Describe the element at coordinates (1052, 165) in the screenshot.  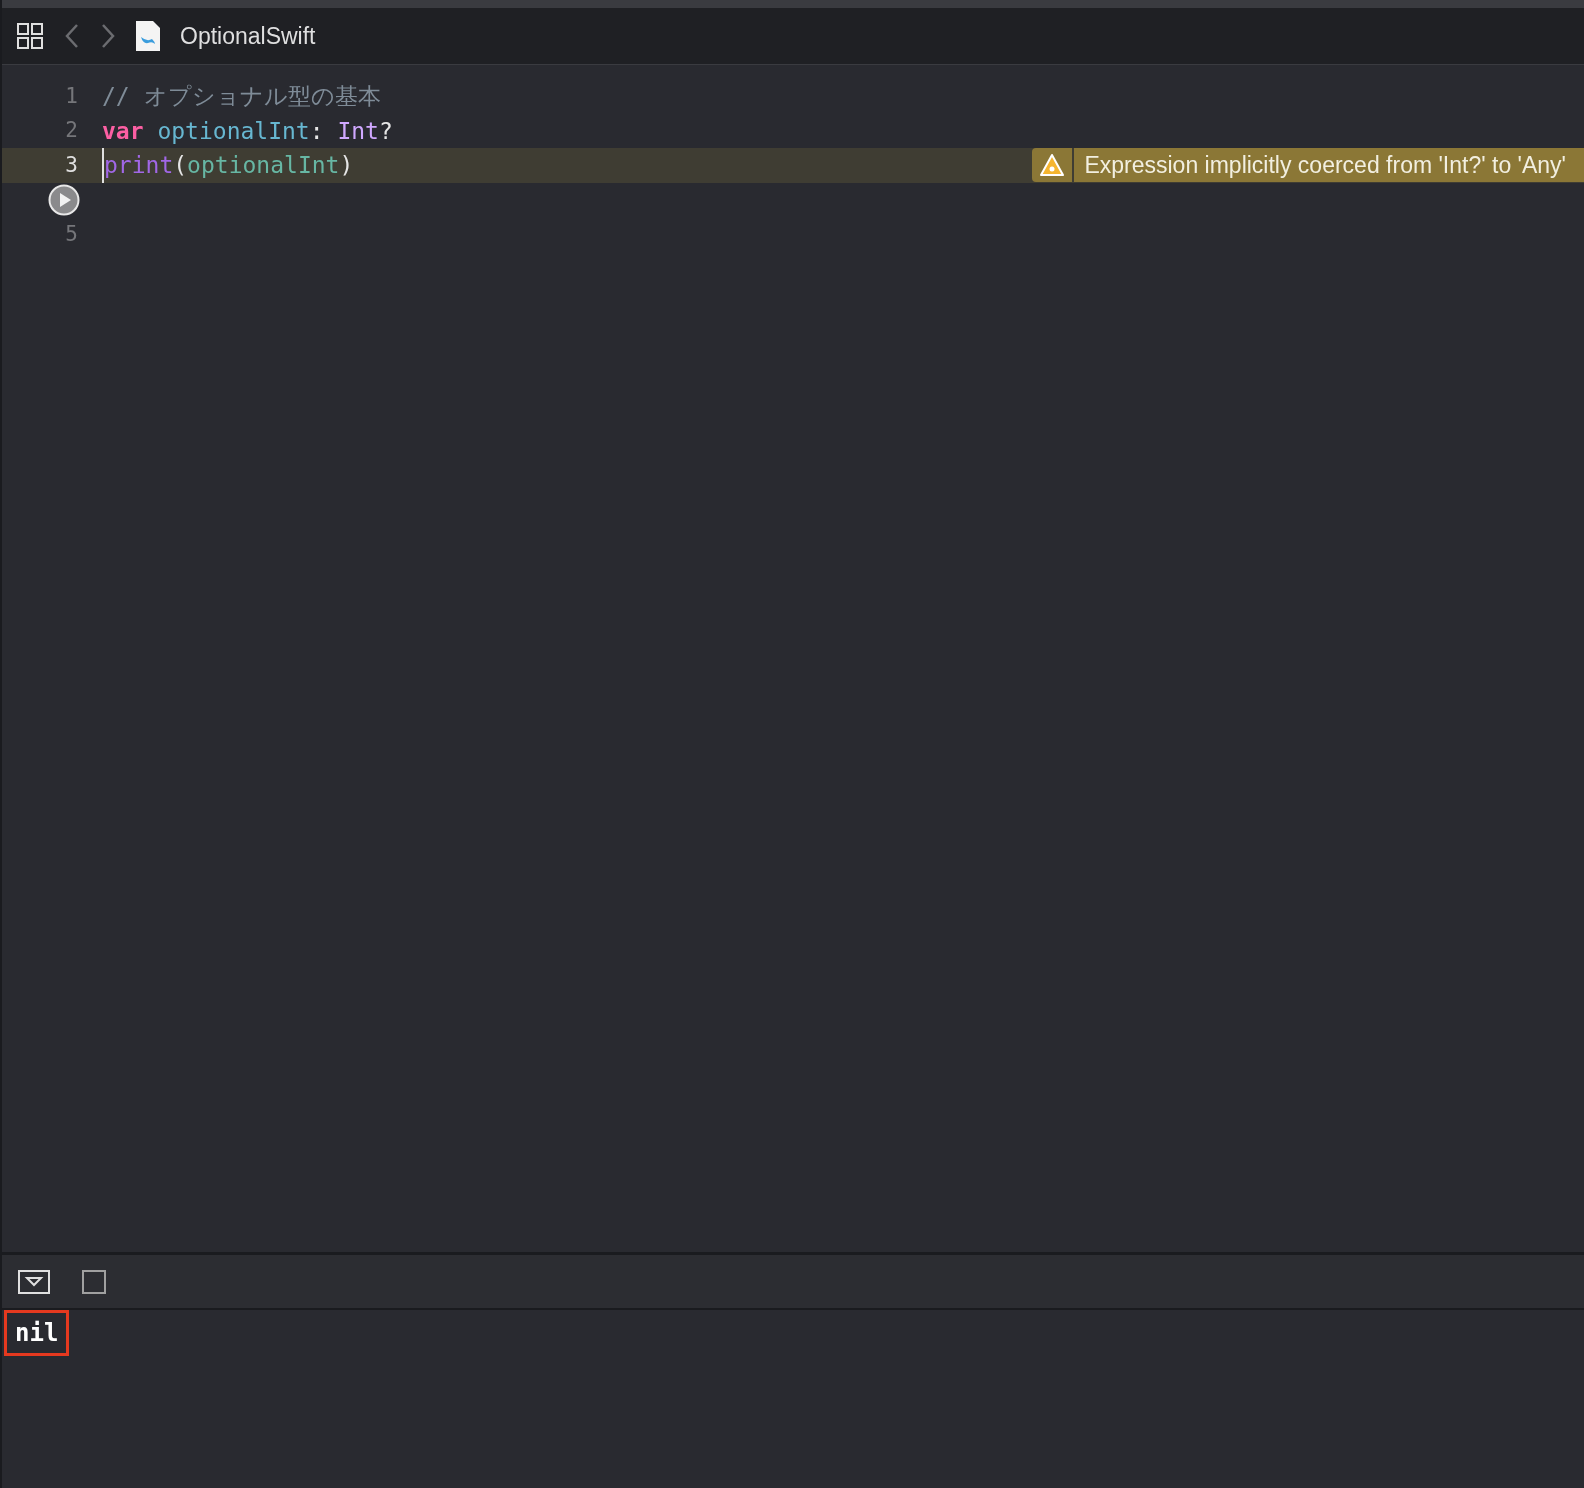
I see `warning-icon` at that location.